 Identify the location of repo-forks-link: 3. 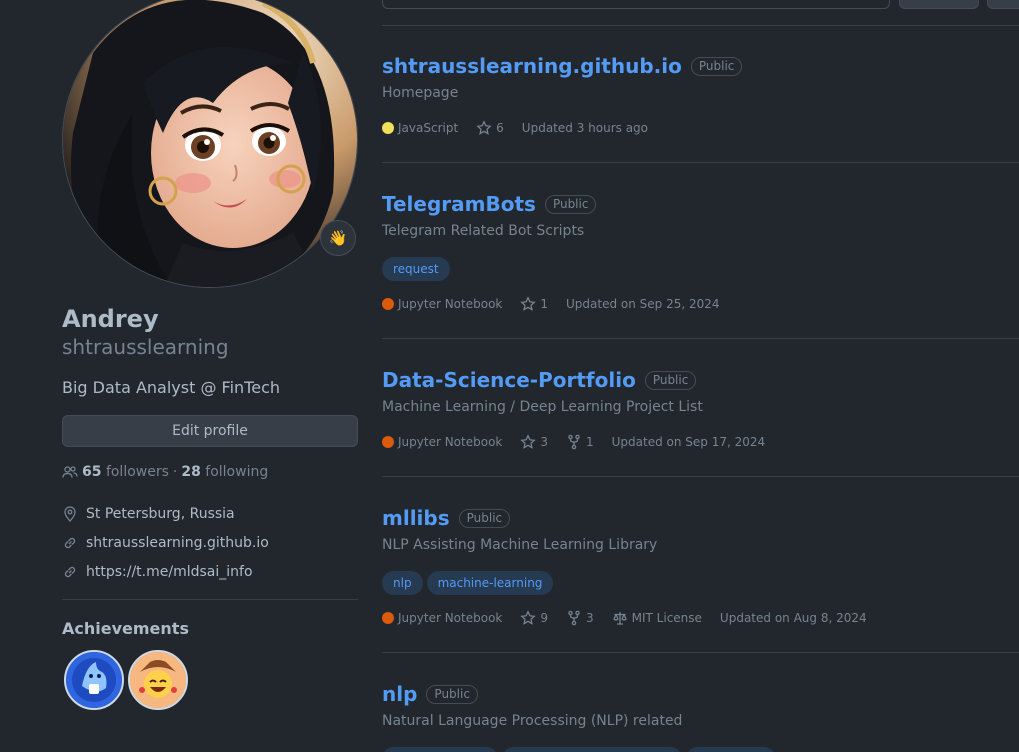
(580, 618).